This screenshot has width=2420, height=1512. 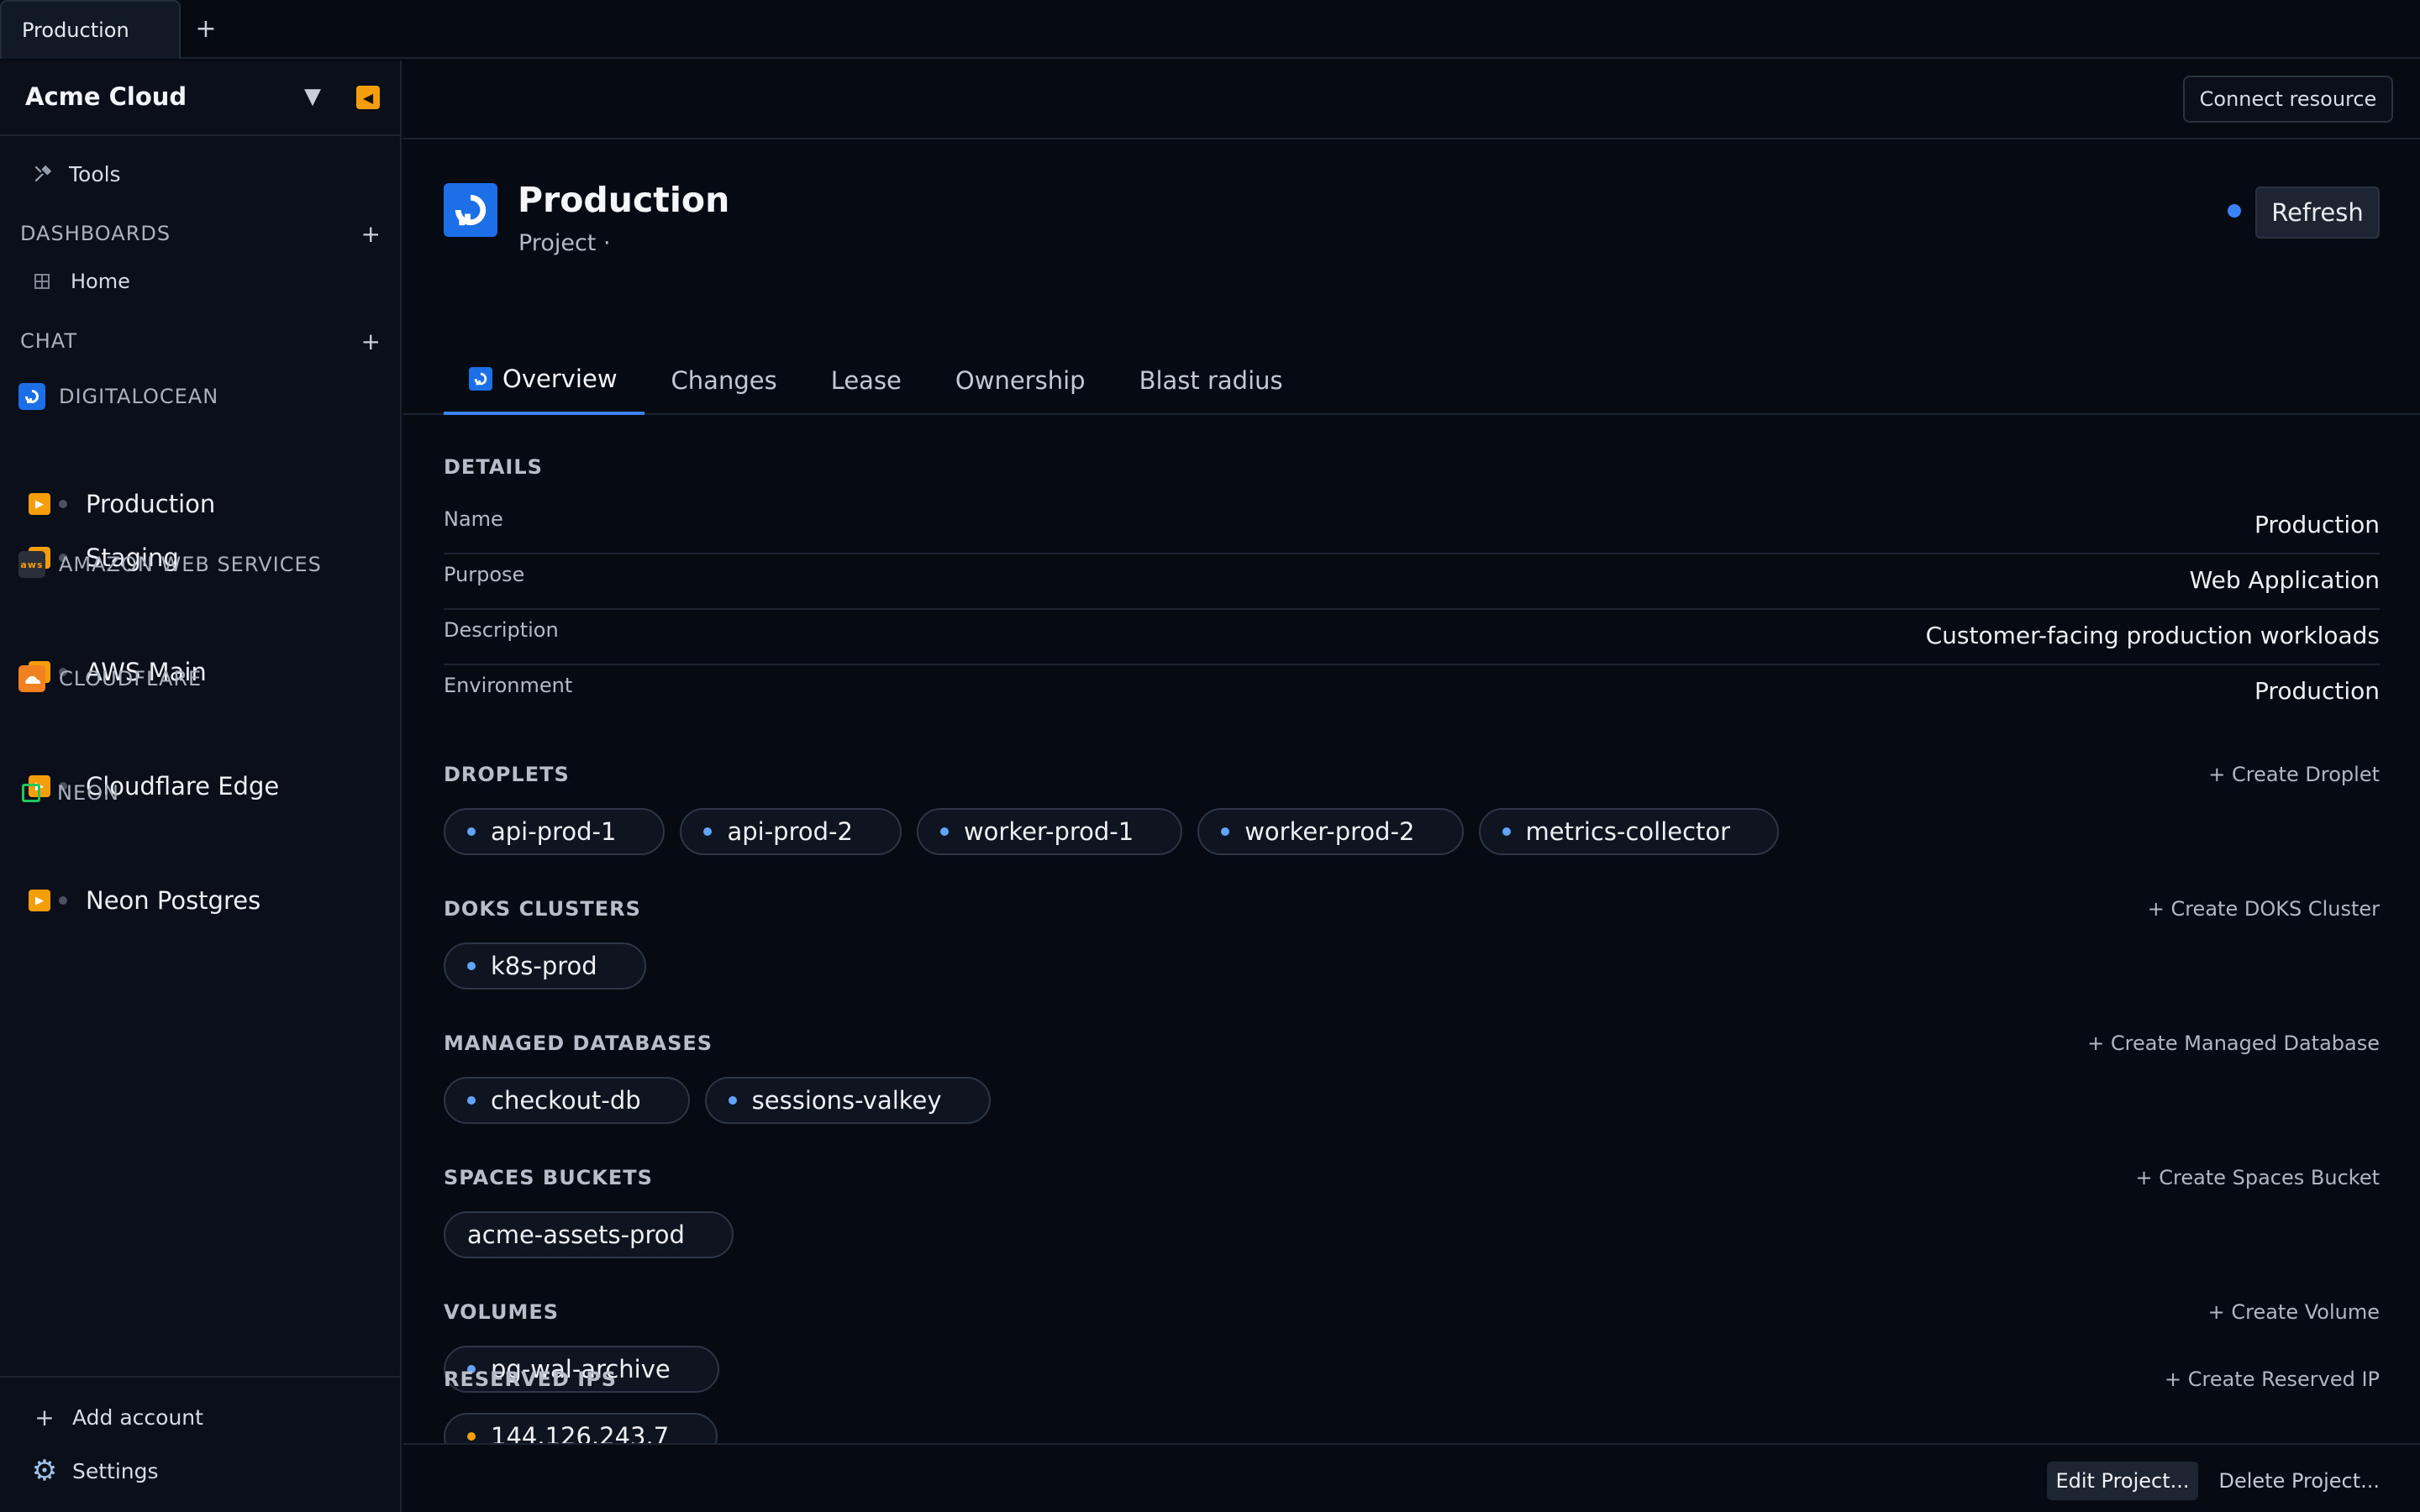 I want to click on detail-value: Customer-facing production workloads, so click(x=2152, y=635).